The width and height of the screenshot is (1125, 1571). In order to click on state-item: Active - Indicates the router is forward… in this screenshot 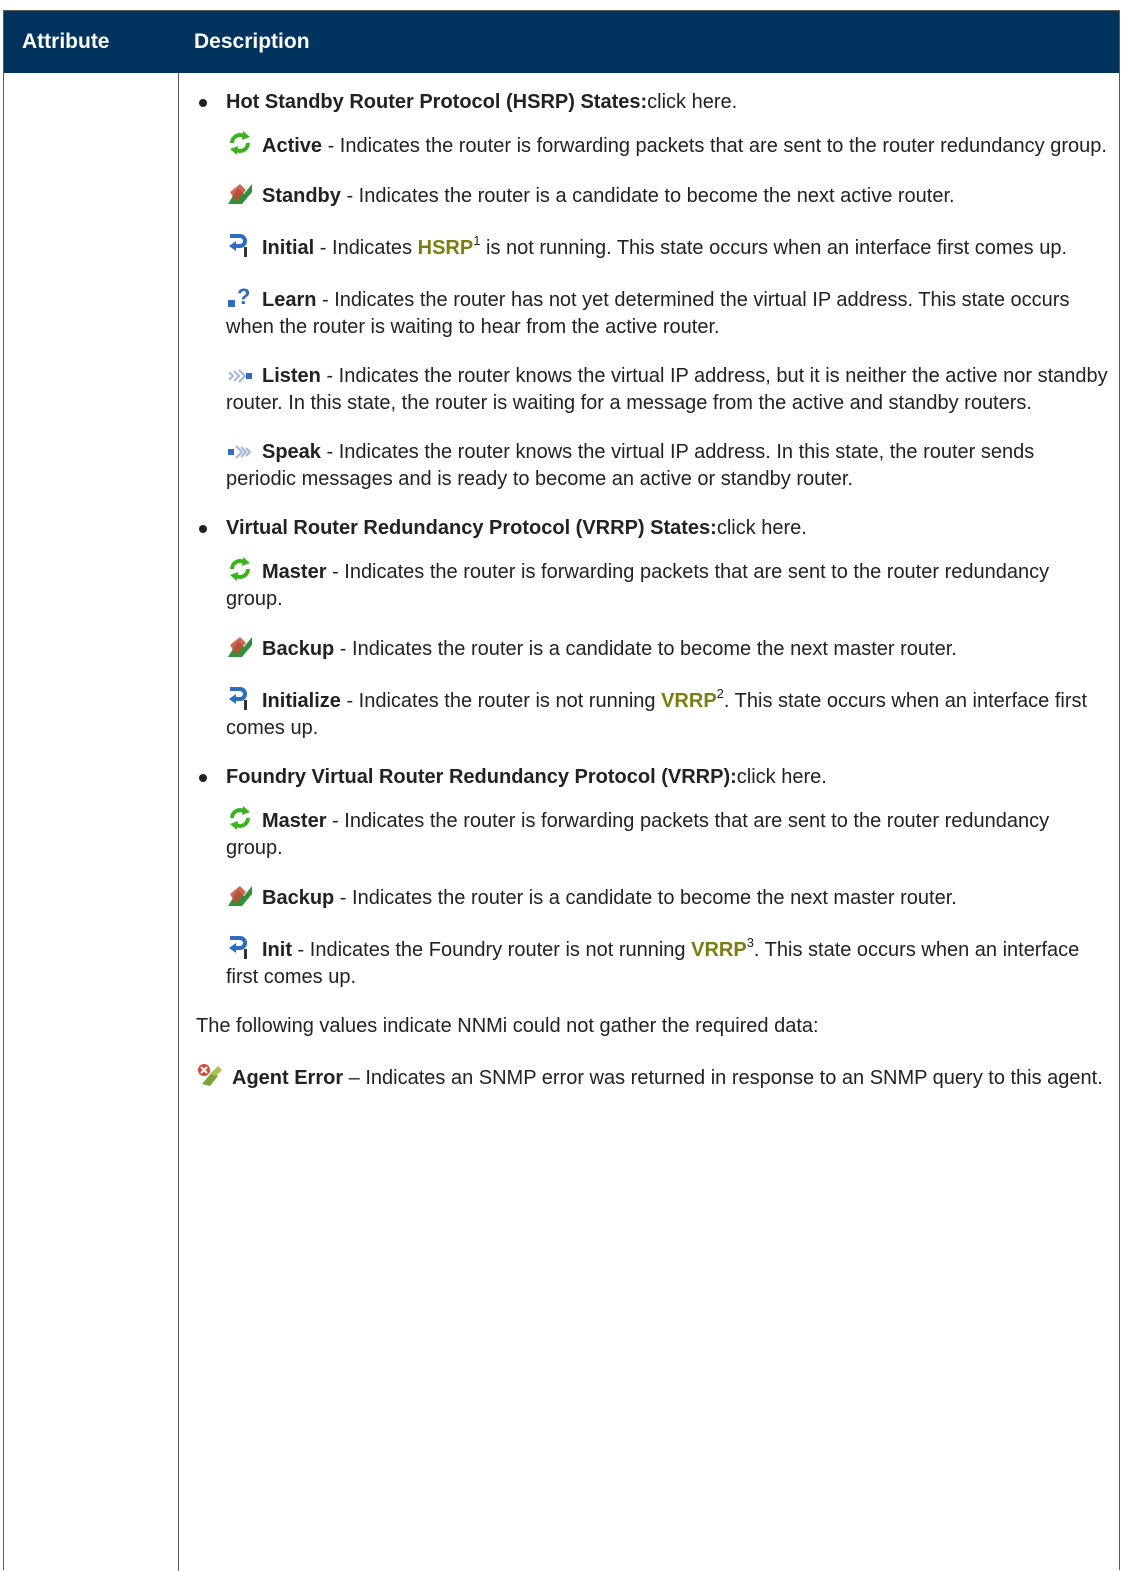, I will do `click(667, 145)`.